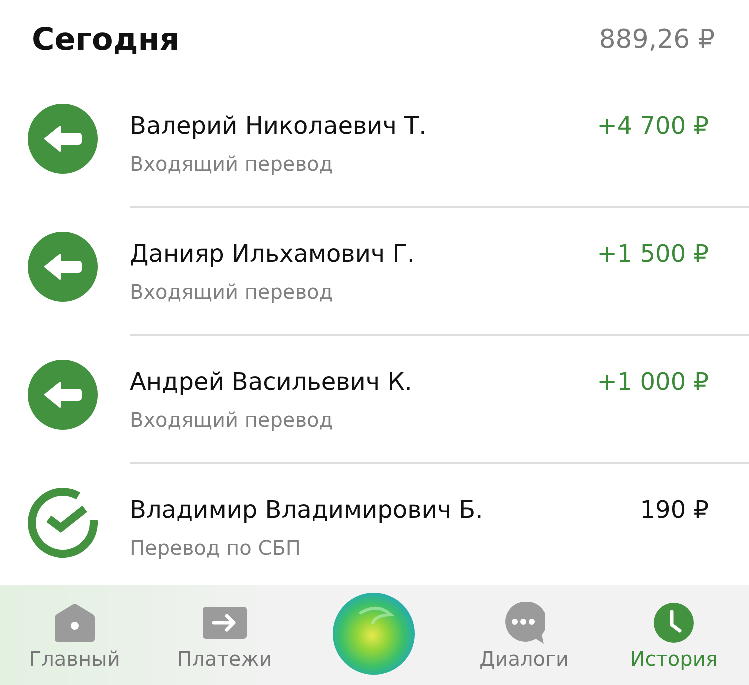 The width and height of the screenshot is (749, 685). What do you see at coordinates (653, 126) in the screenshot?
I see `transfer-amount: +4 700 ₽` at bounding box center [653, 126].